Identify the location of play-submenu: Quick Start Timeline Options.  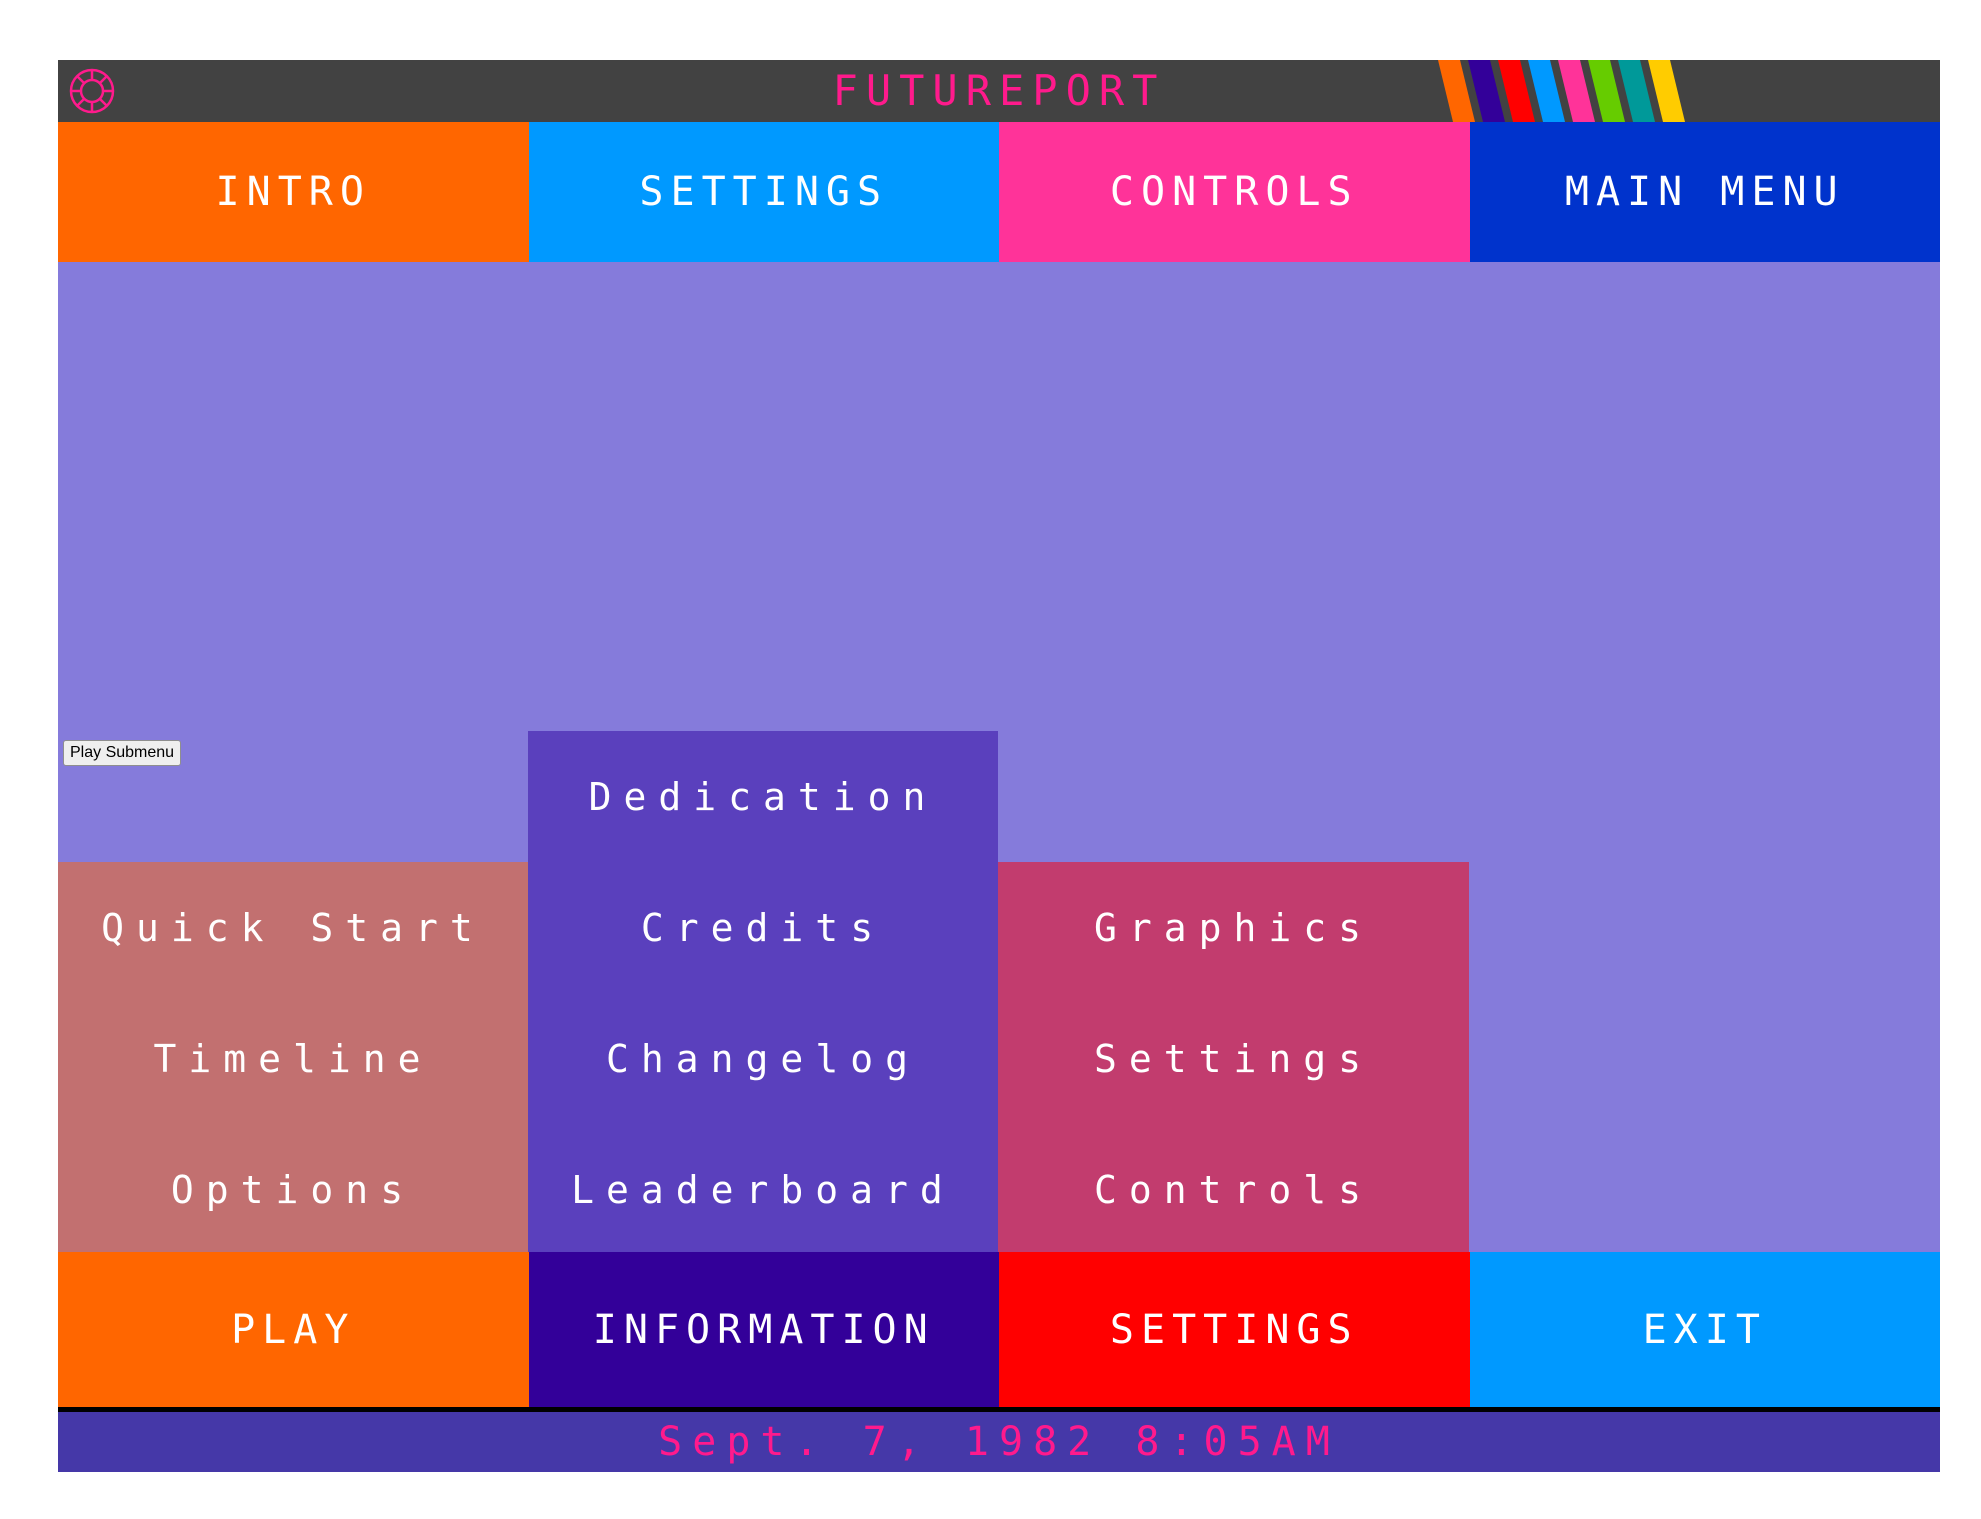
(293, 1058).